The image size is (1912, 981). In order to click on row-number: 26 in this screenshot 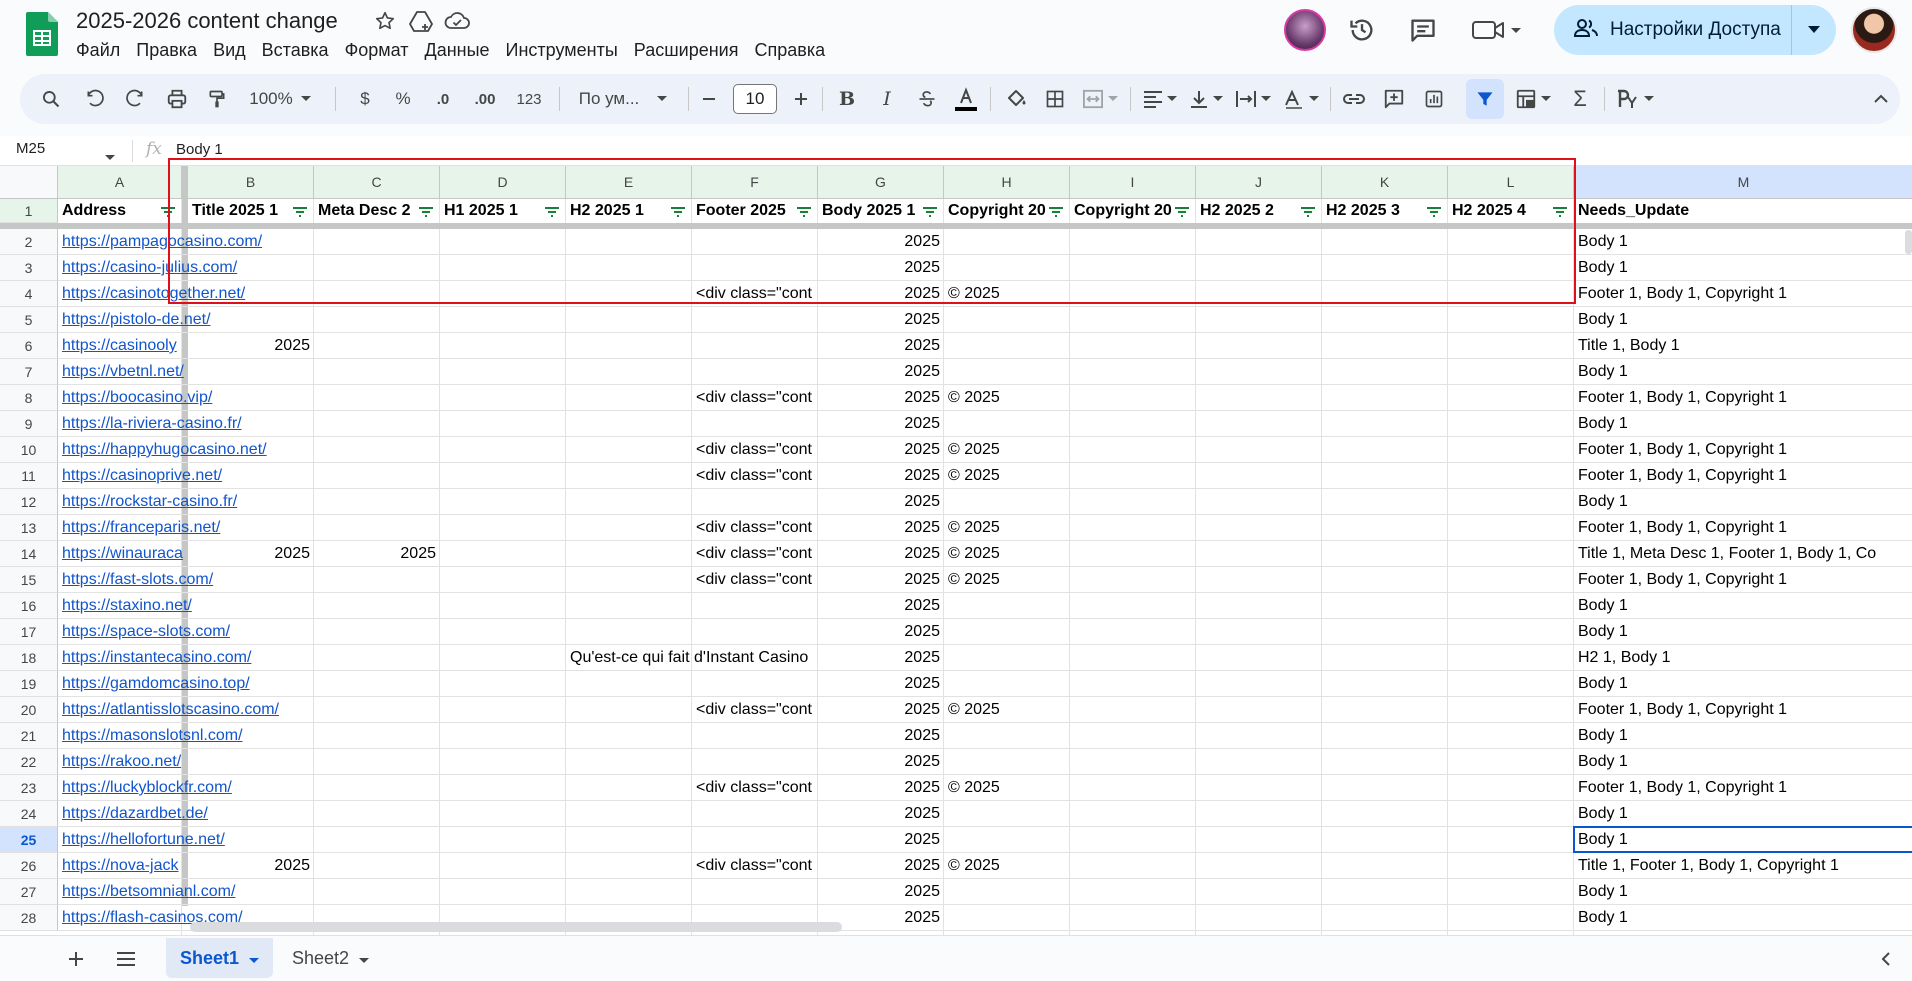, I will do `click(29, 866)`.